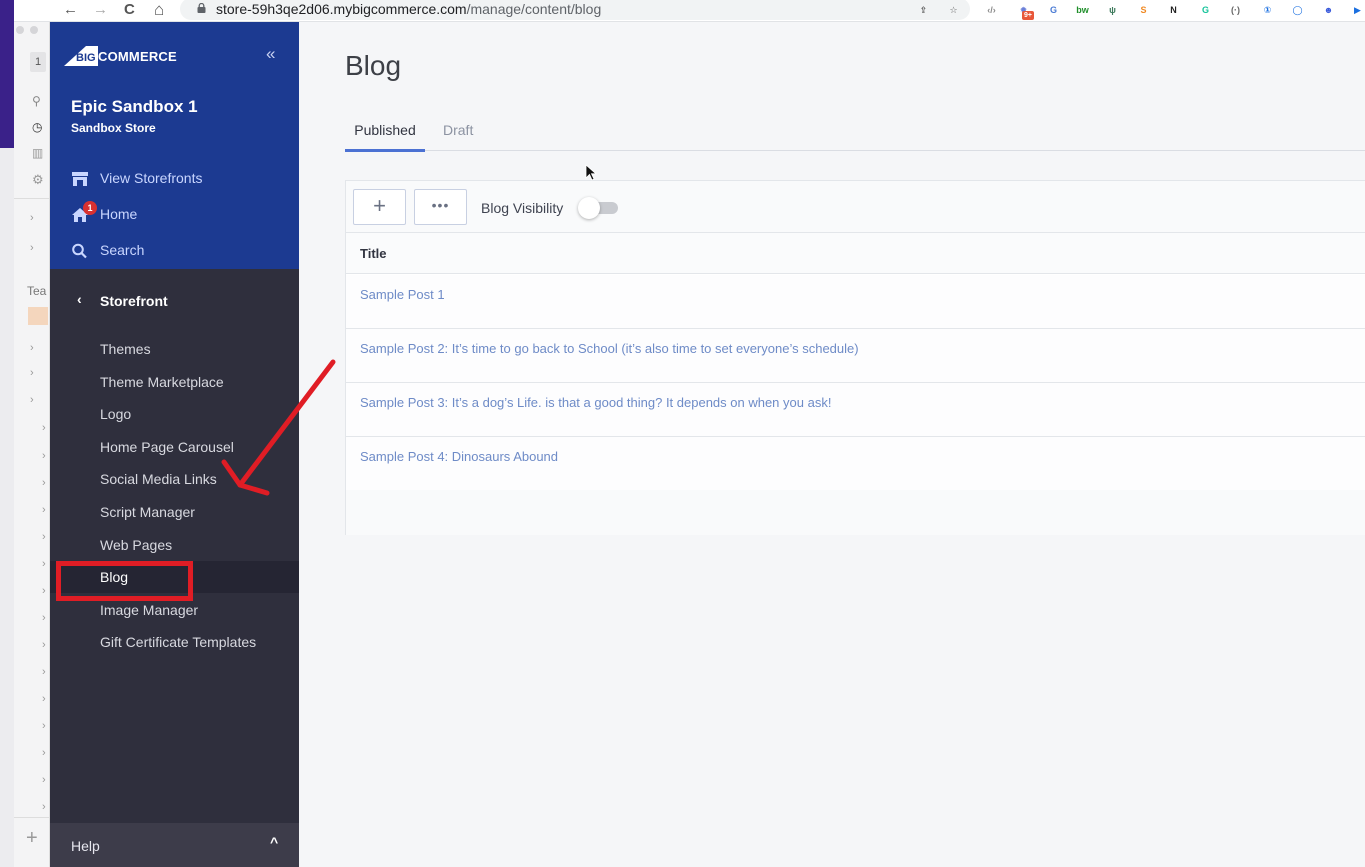 The image size is (1365, 867). Describe the element at coordinates (174, 845) in the screenshot. I see `help-menu: Help ^` at that location.